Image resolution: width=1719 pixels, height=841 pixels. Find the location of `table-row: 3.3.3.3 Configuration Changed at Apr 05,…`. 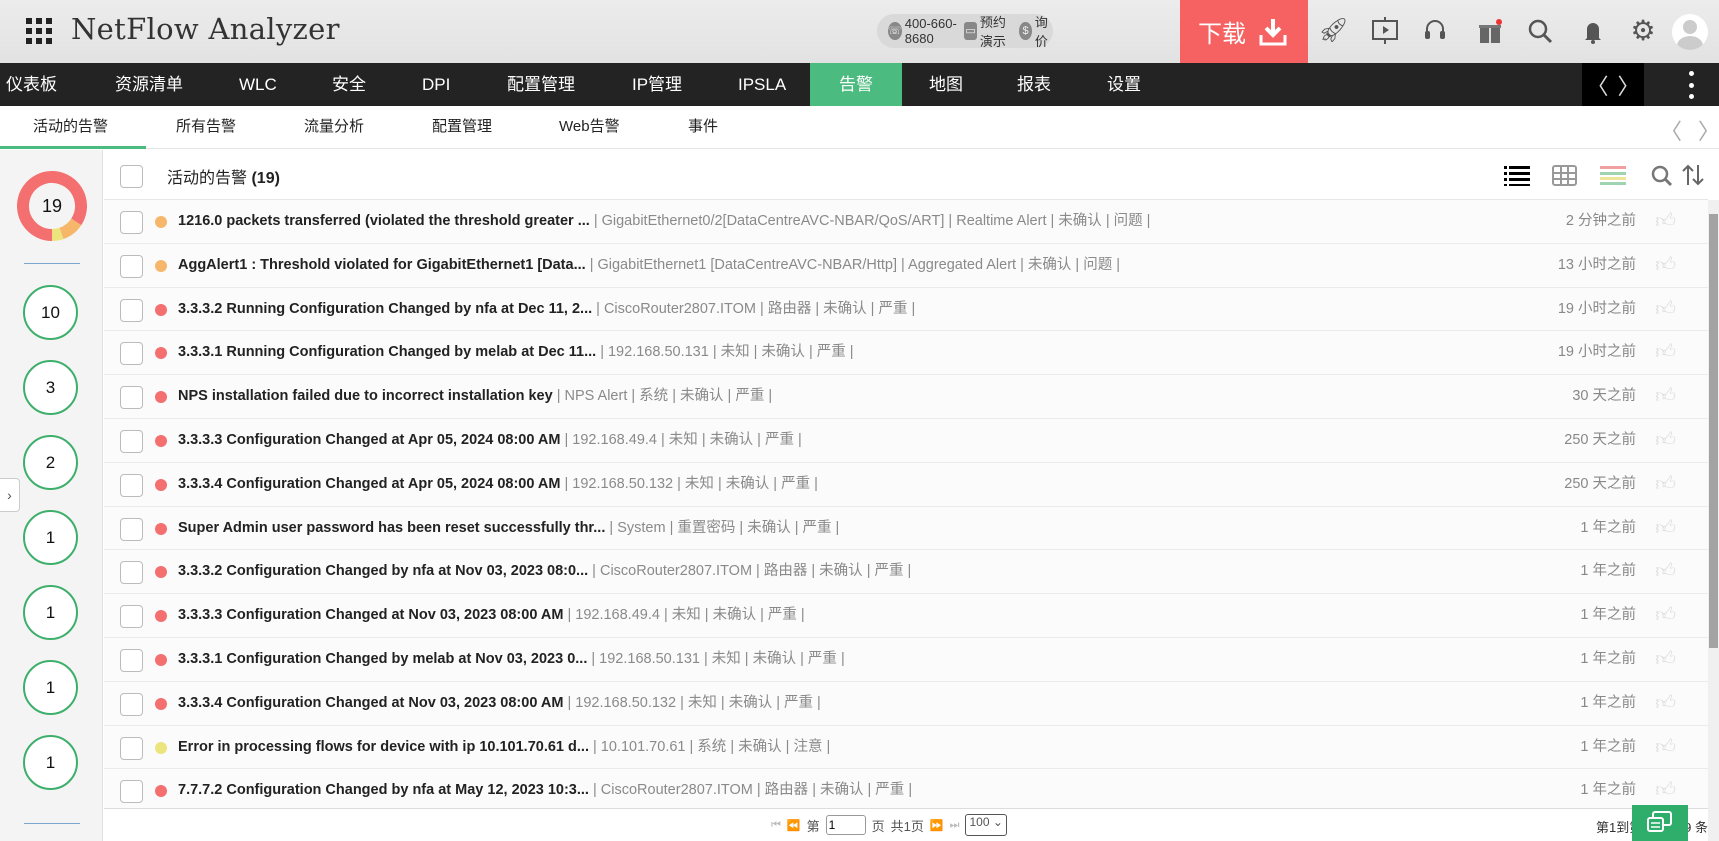

table-row: 3.3.3.3 Configuration Changed at Apr 05,… is located at coordinates (906, 441).